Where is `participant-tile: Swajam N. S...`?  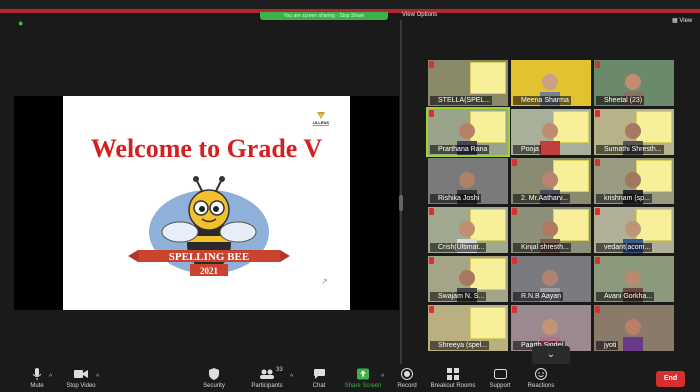
participant-tile: Swajam N. S... is located at coordinates (468, 279).